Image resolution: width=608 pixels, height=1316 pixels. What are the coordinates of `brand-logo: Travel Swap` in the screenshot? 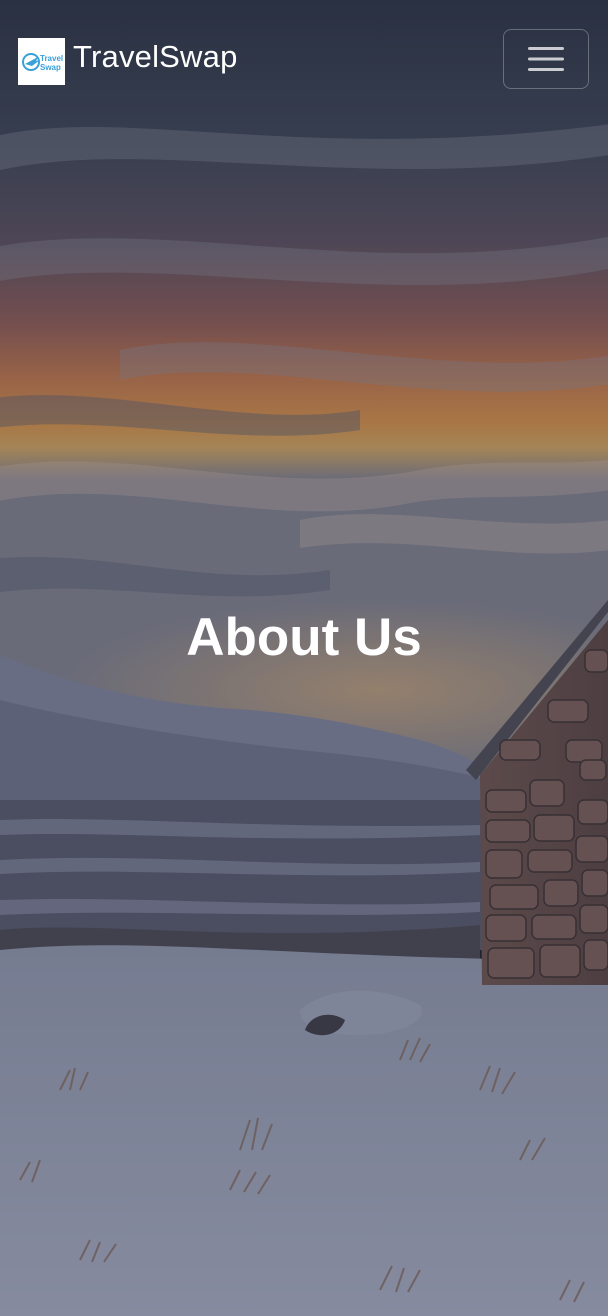 It's located at (41, 61).